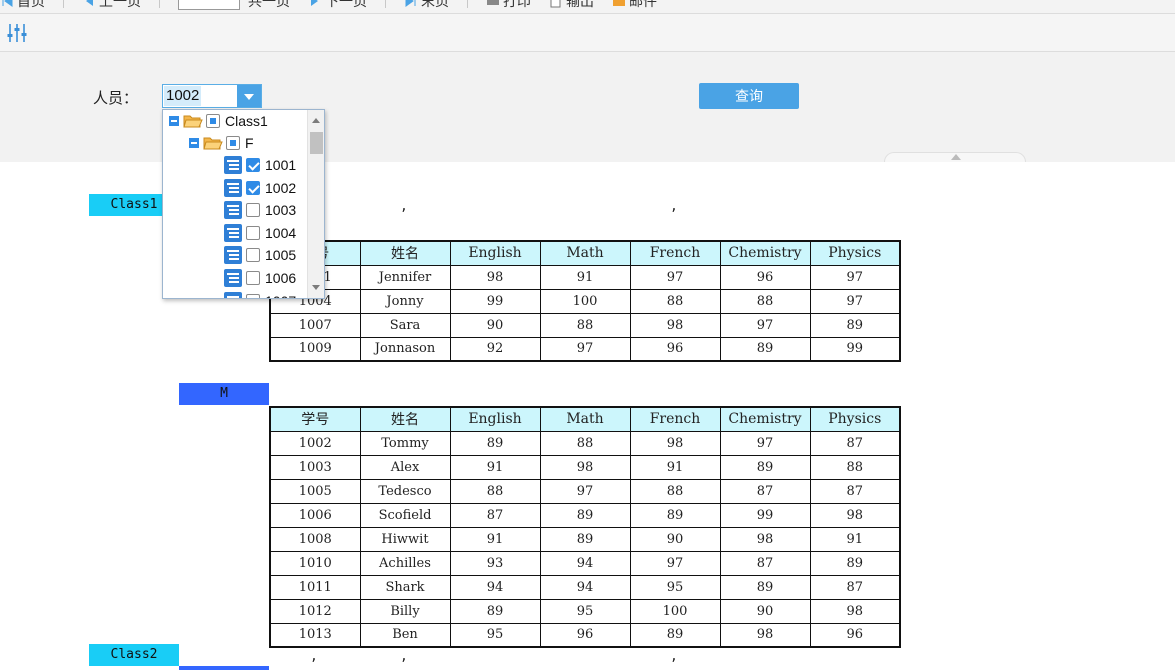 The image size is (1175, 670). I want to click on scroll-down-icon, so click(316, 287).